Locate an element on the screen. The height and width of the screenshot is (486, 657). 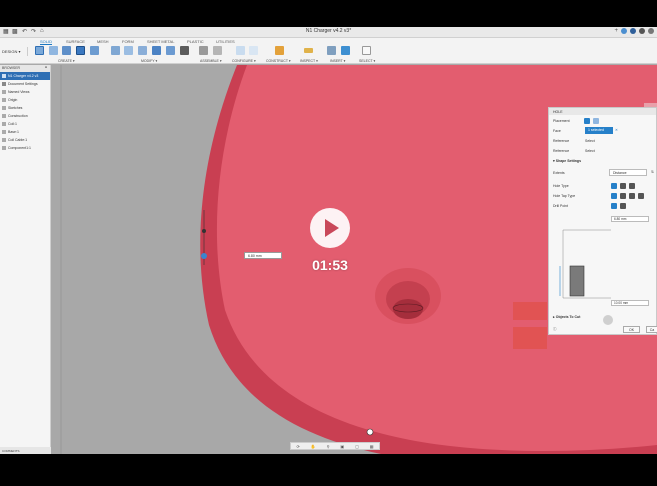
face-label: Face is located at coordinates (557, 131).